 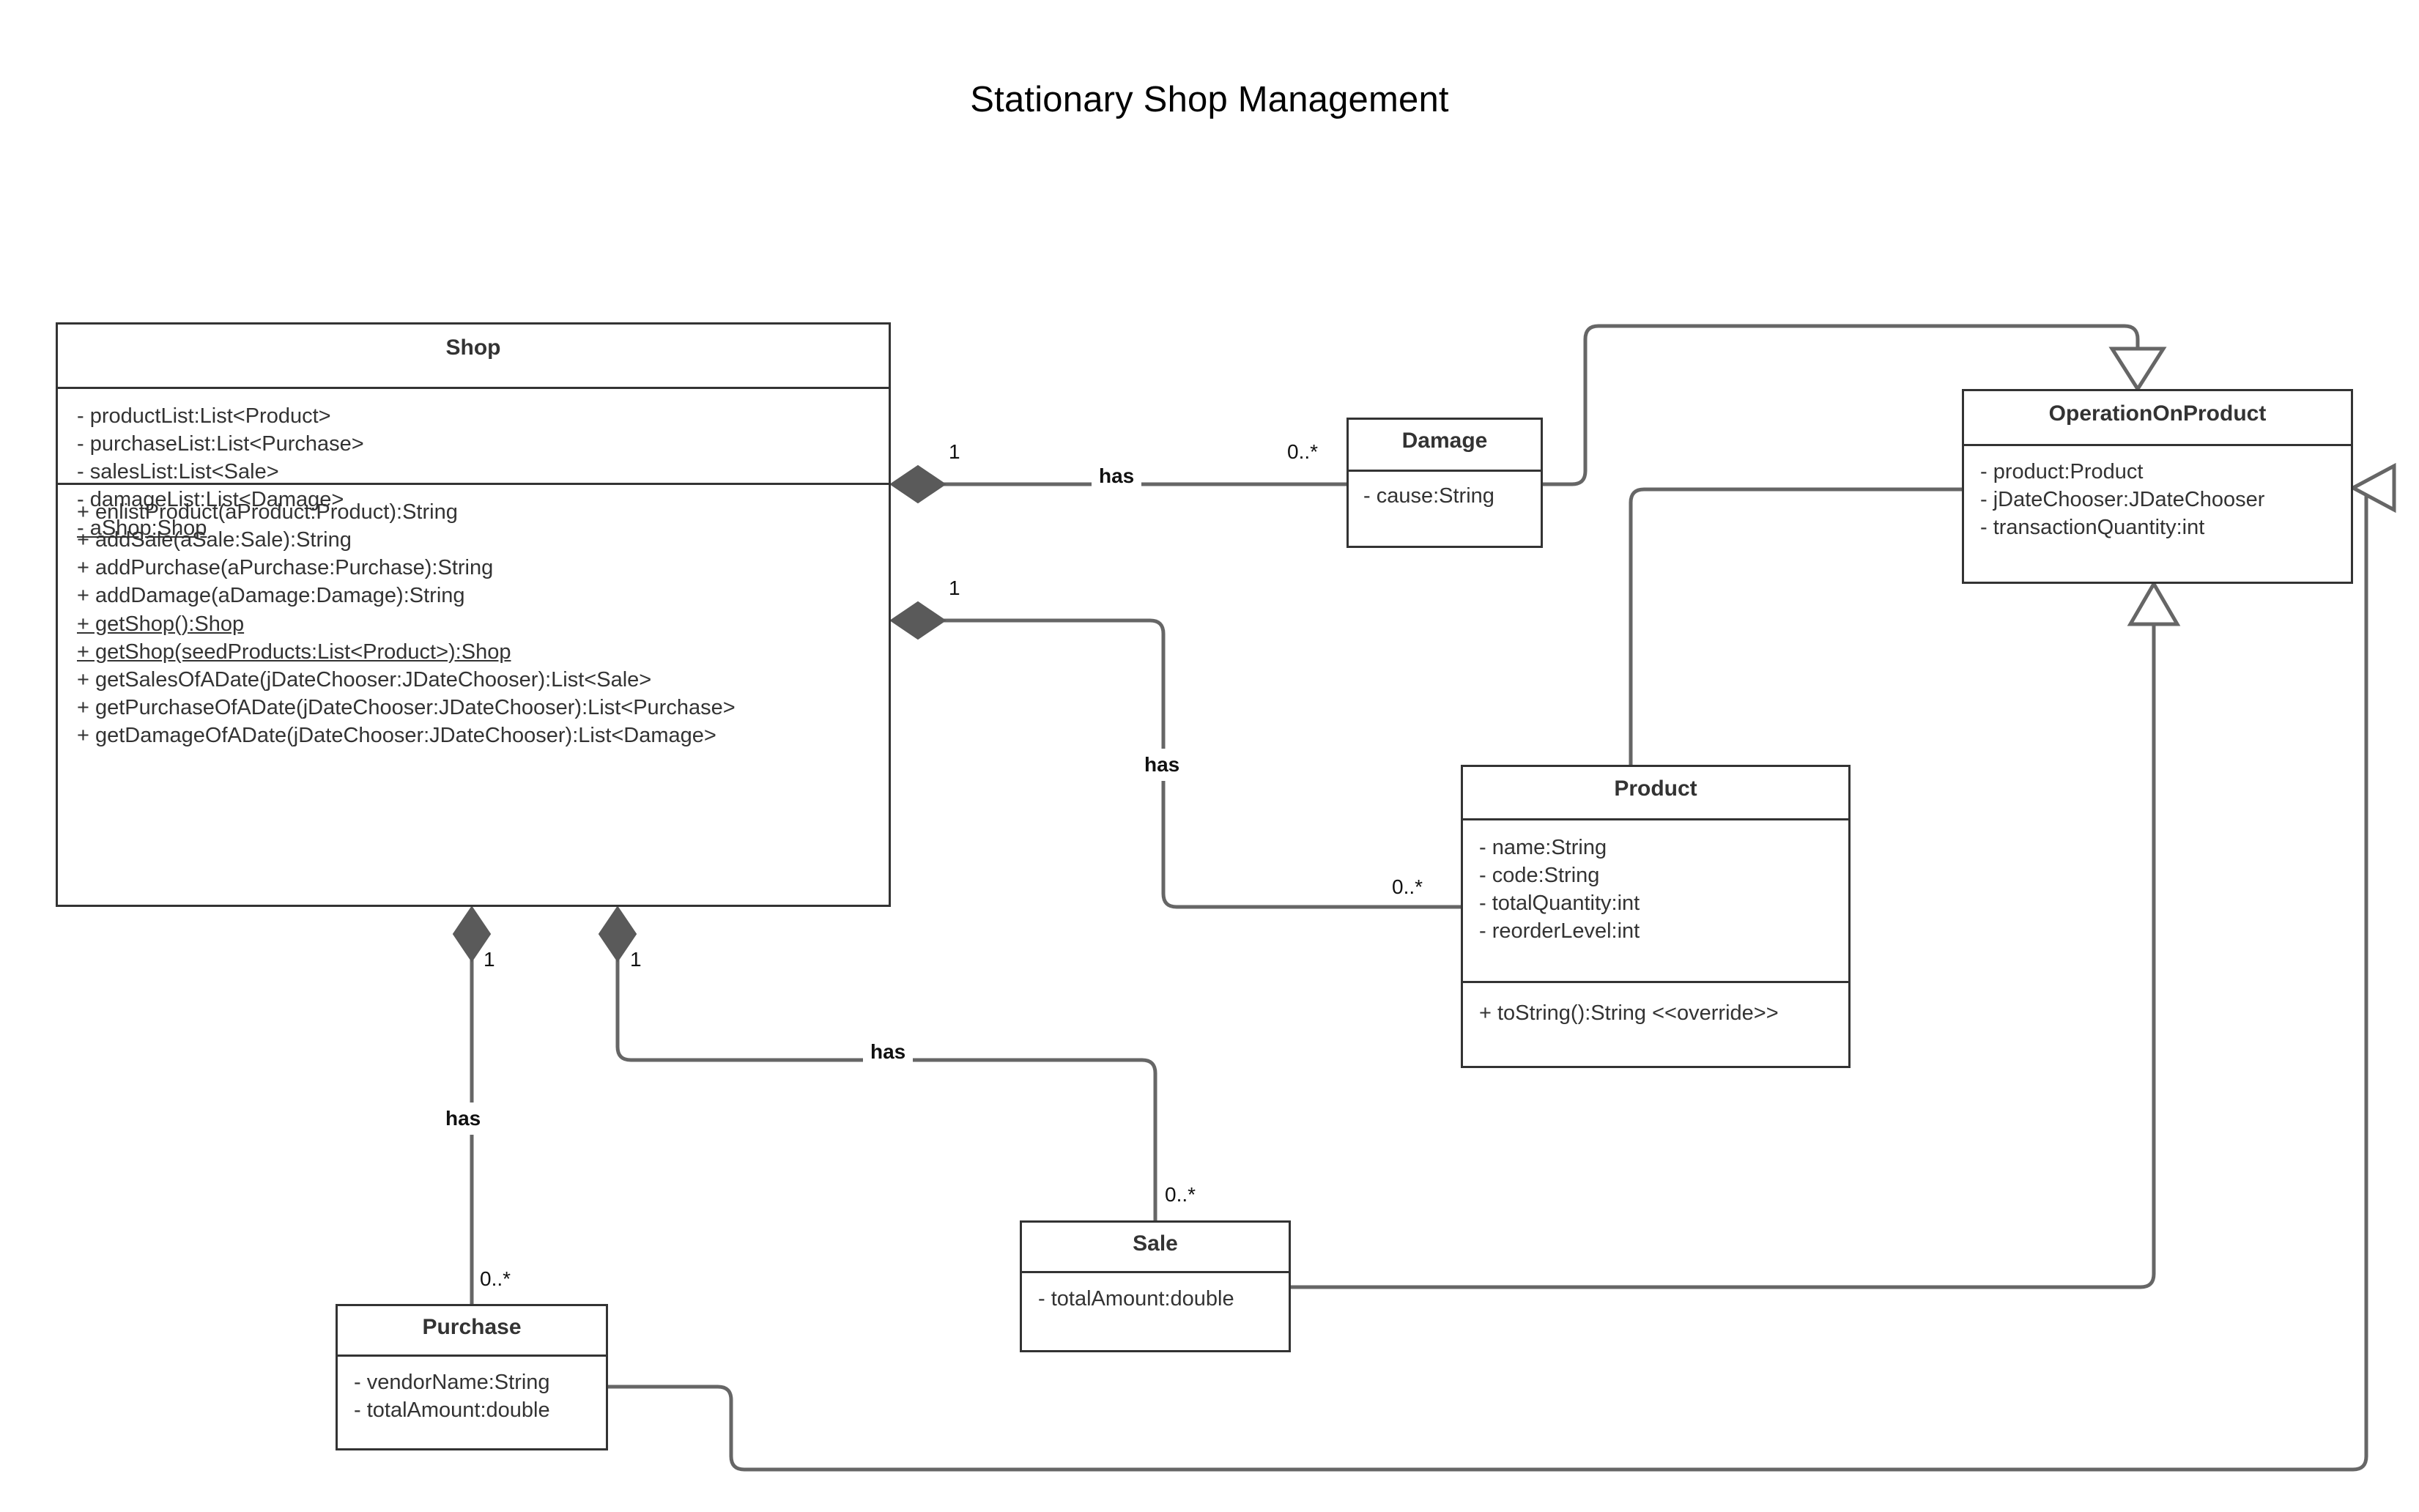 I want to click on operation: + addSale(aSale:Sale):String, so click(x=214, y=540).